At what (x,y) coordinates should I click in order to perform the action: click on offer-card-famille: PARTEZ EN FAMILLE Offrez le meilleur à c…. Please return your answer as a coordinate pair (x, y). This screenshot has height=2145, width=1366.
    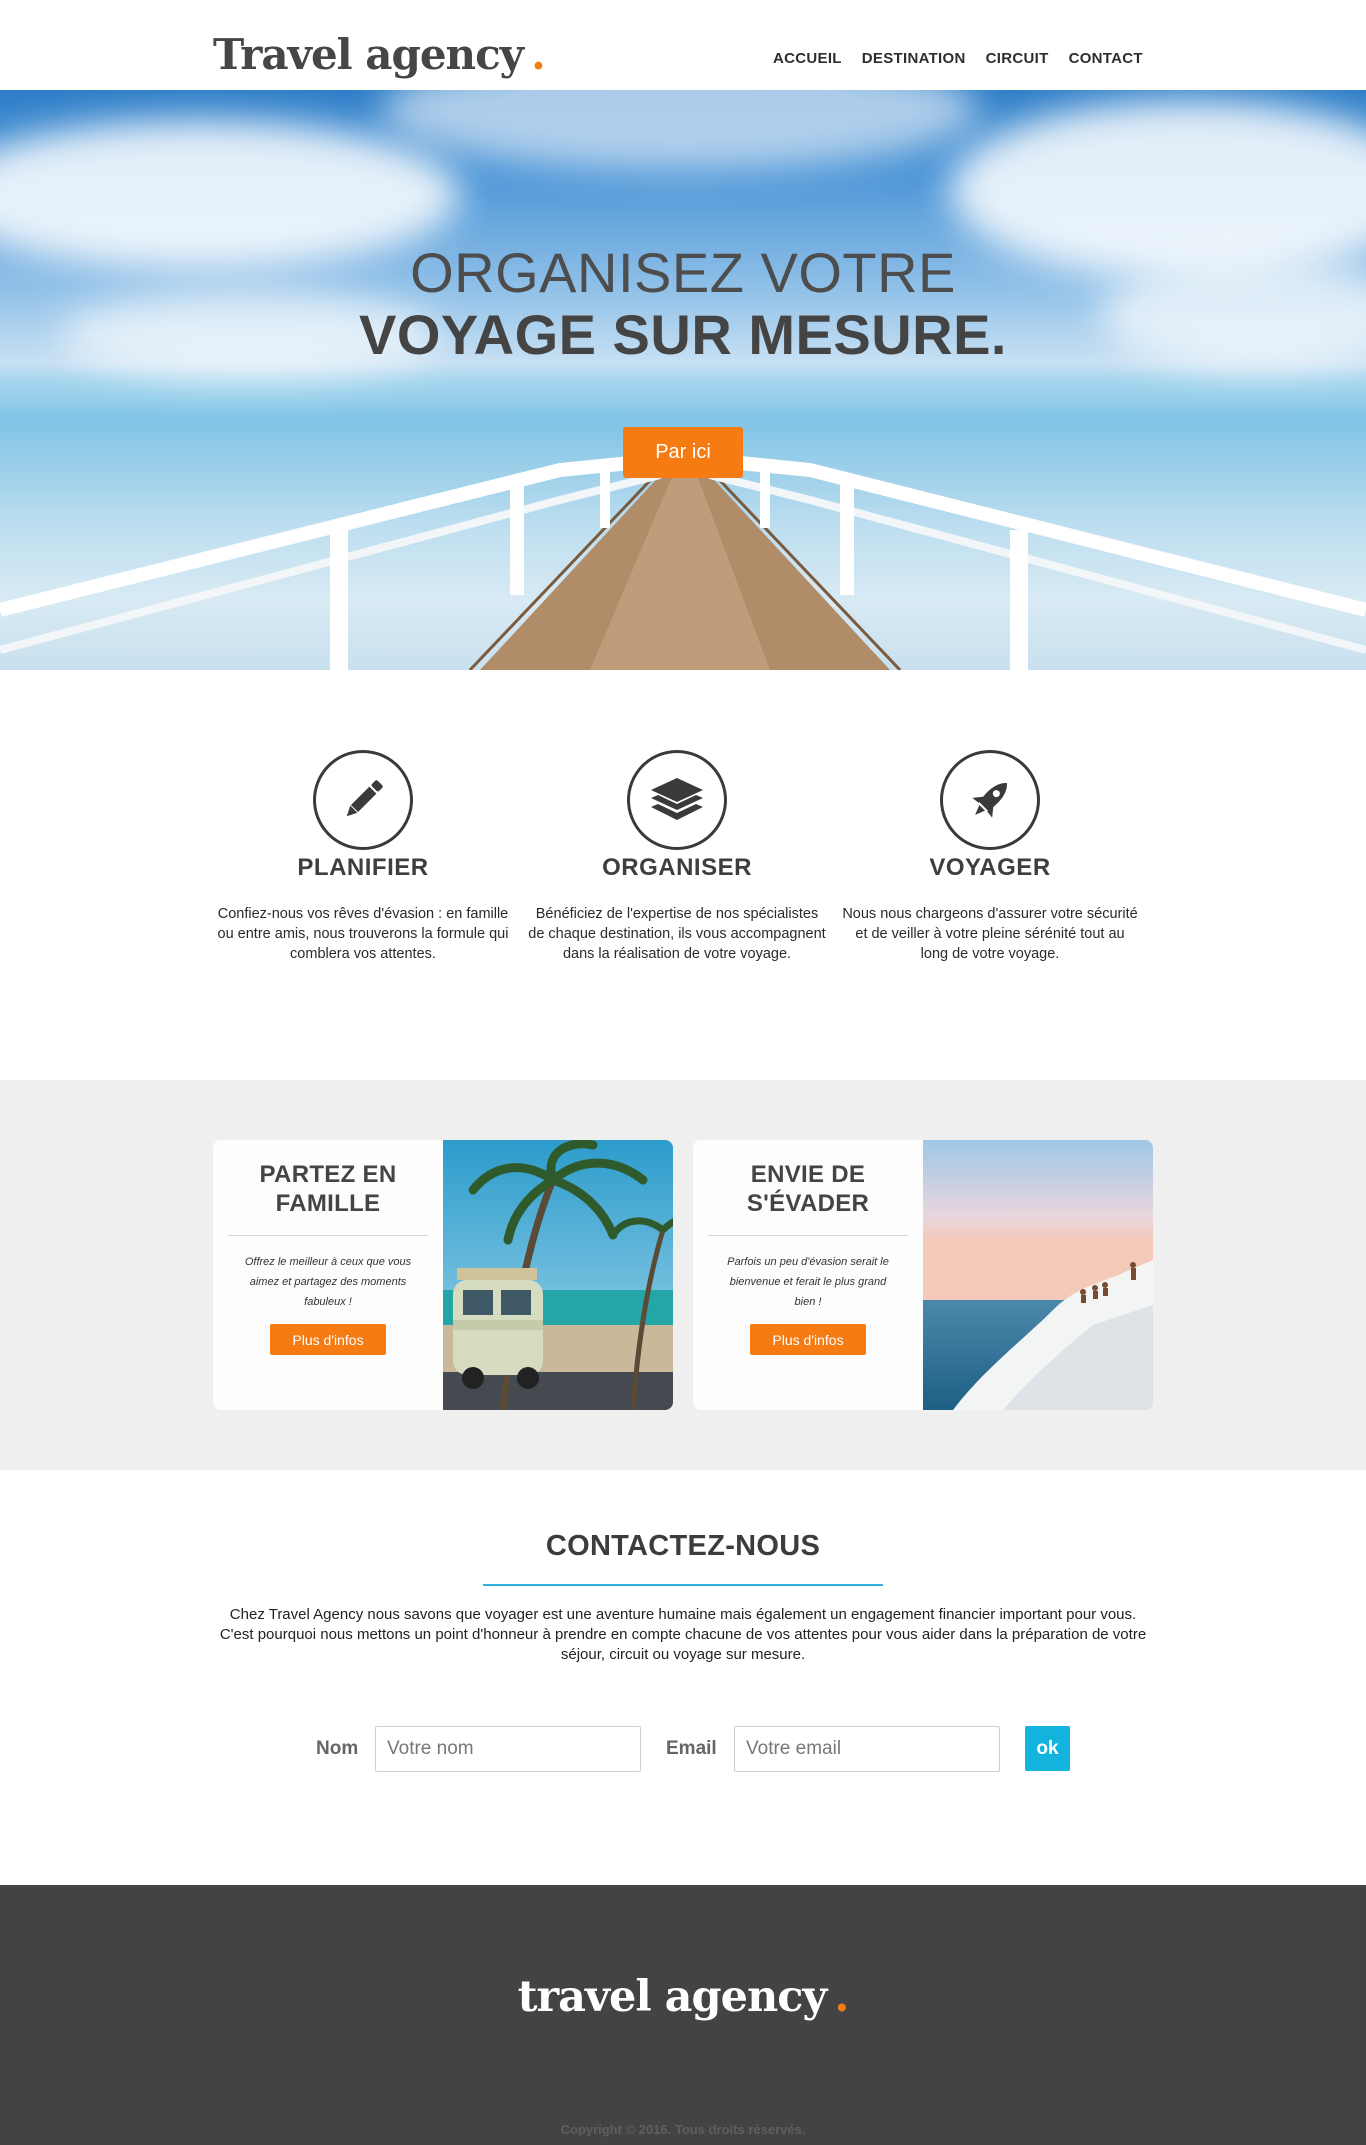
    Looking at the image, I should click on (443, 1275).